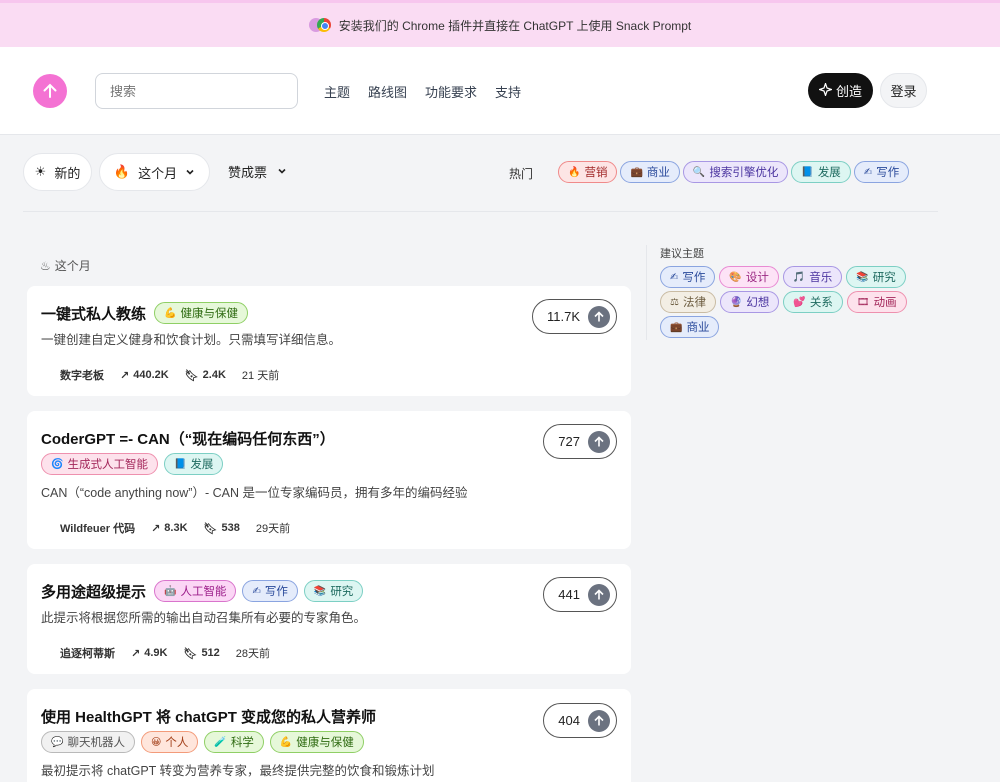 The height and width of the screenshot is (782, 1000). What do you see at coordinates (580, 594) in the screenshot?
I see `upvote-button: 441` at bounding box center [580, 594].